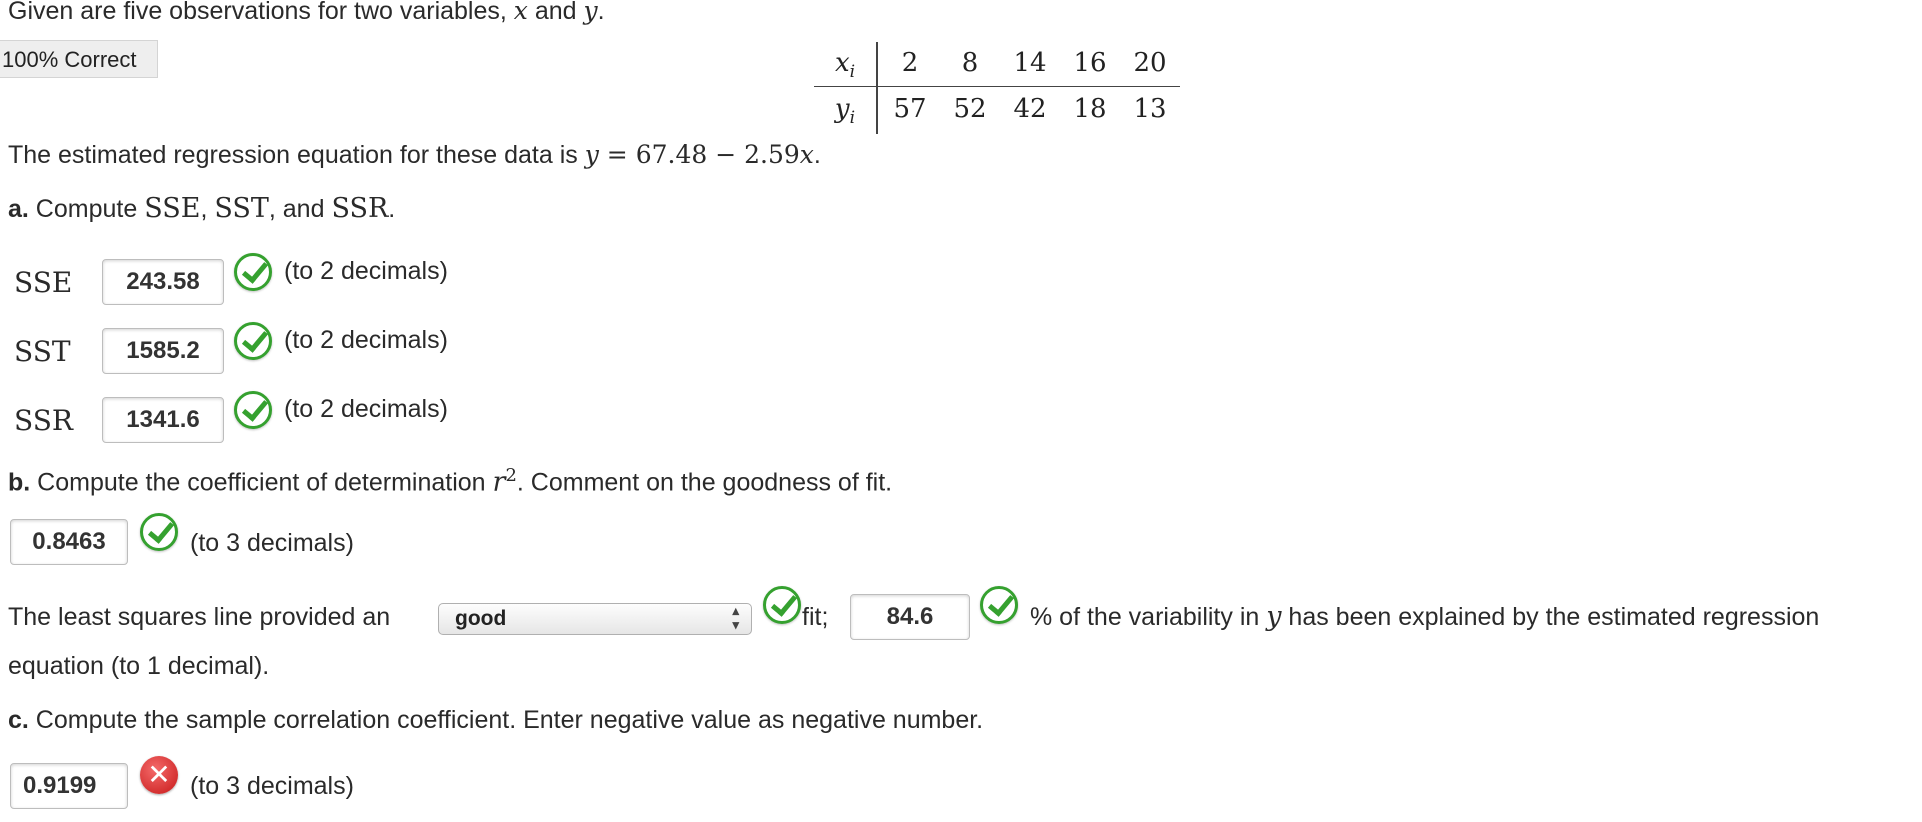  What do you see at coordinates (159, 775) in the screenshot?
I see `x-circle-icon: ✕` at bounding box center [159, 775].